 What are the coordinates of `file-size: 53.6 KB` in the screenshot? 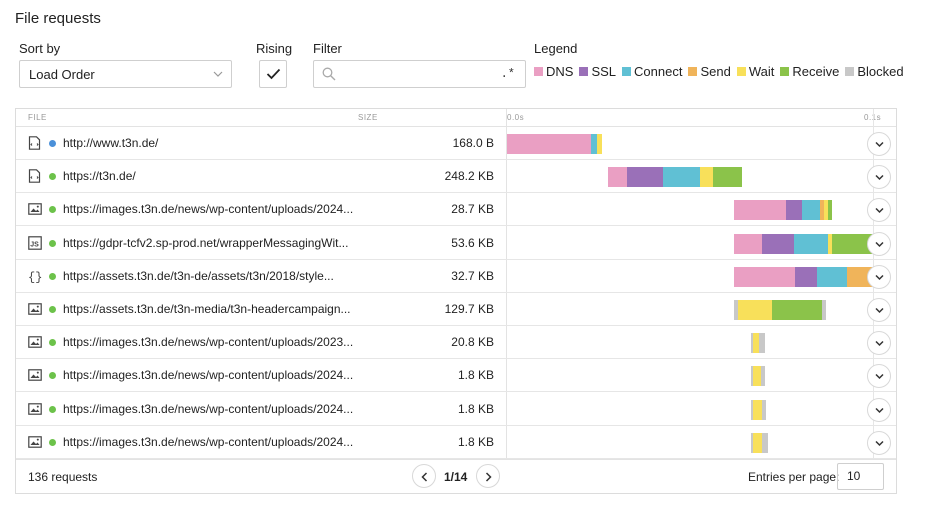 It's located at (472, 242).